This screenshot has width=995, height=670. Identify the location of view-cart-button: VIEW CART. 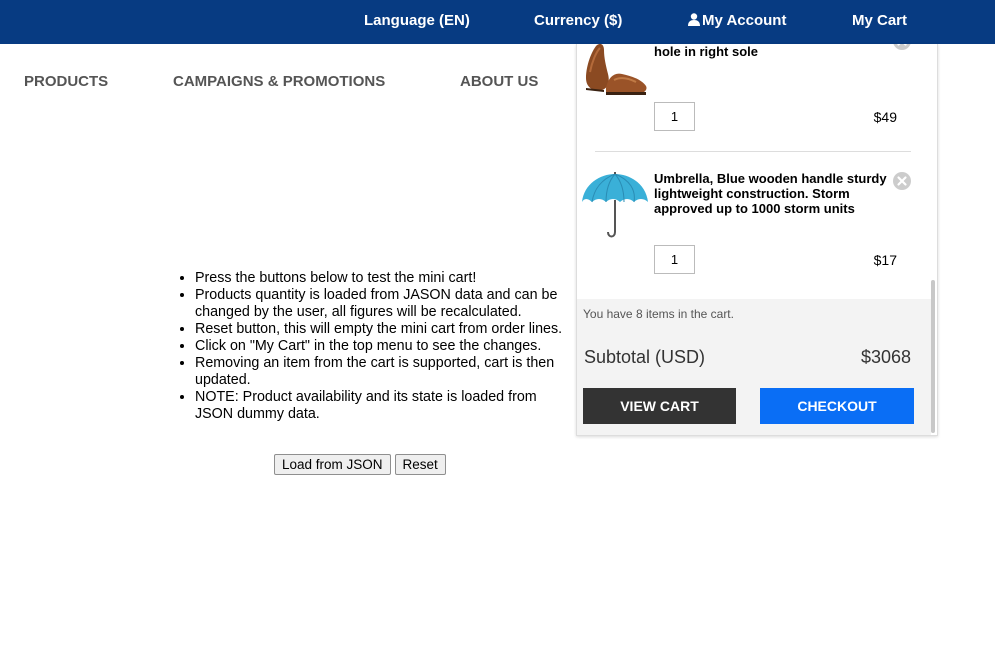
(659, 406).